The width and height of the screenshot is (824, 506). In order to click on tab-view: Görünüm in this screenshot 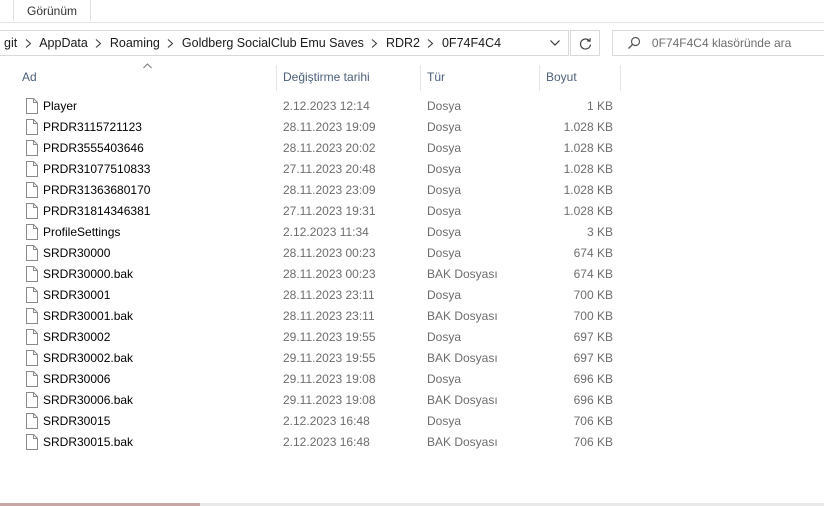, I will do `click(52, 10)`.